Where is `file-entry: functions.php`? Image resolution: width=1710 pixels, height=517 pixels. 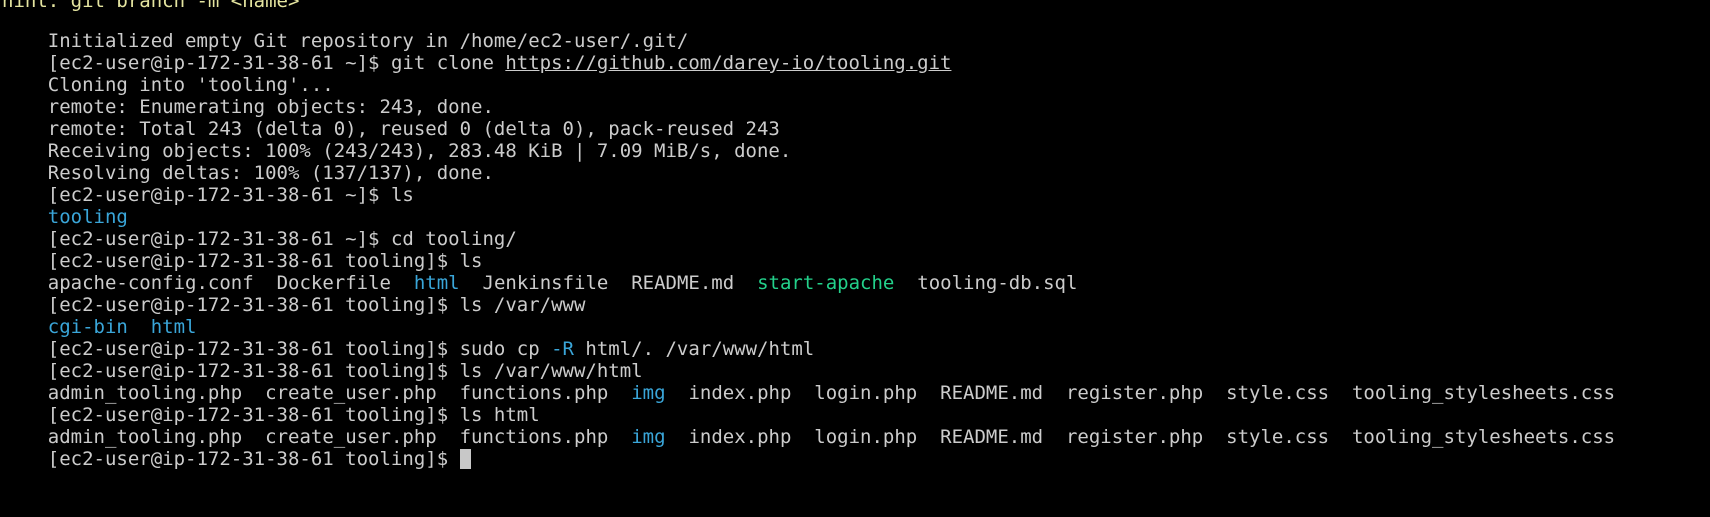
file-entry: functions.php is located at coordinates (534, 437).